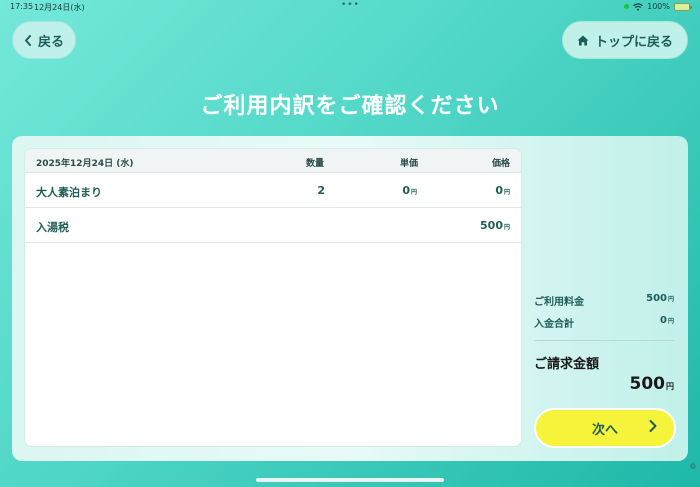  I want to click on next-button: 次へ, so click(605, 428).